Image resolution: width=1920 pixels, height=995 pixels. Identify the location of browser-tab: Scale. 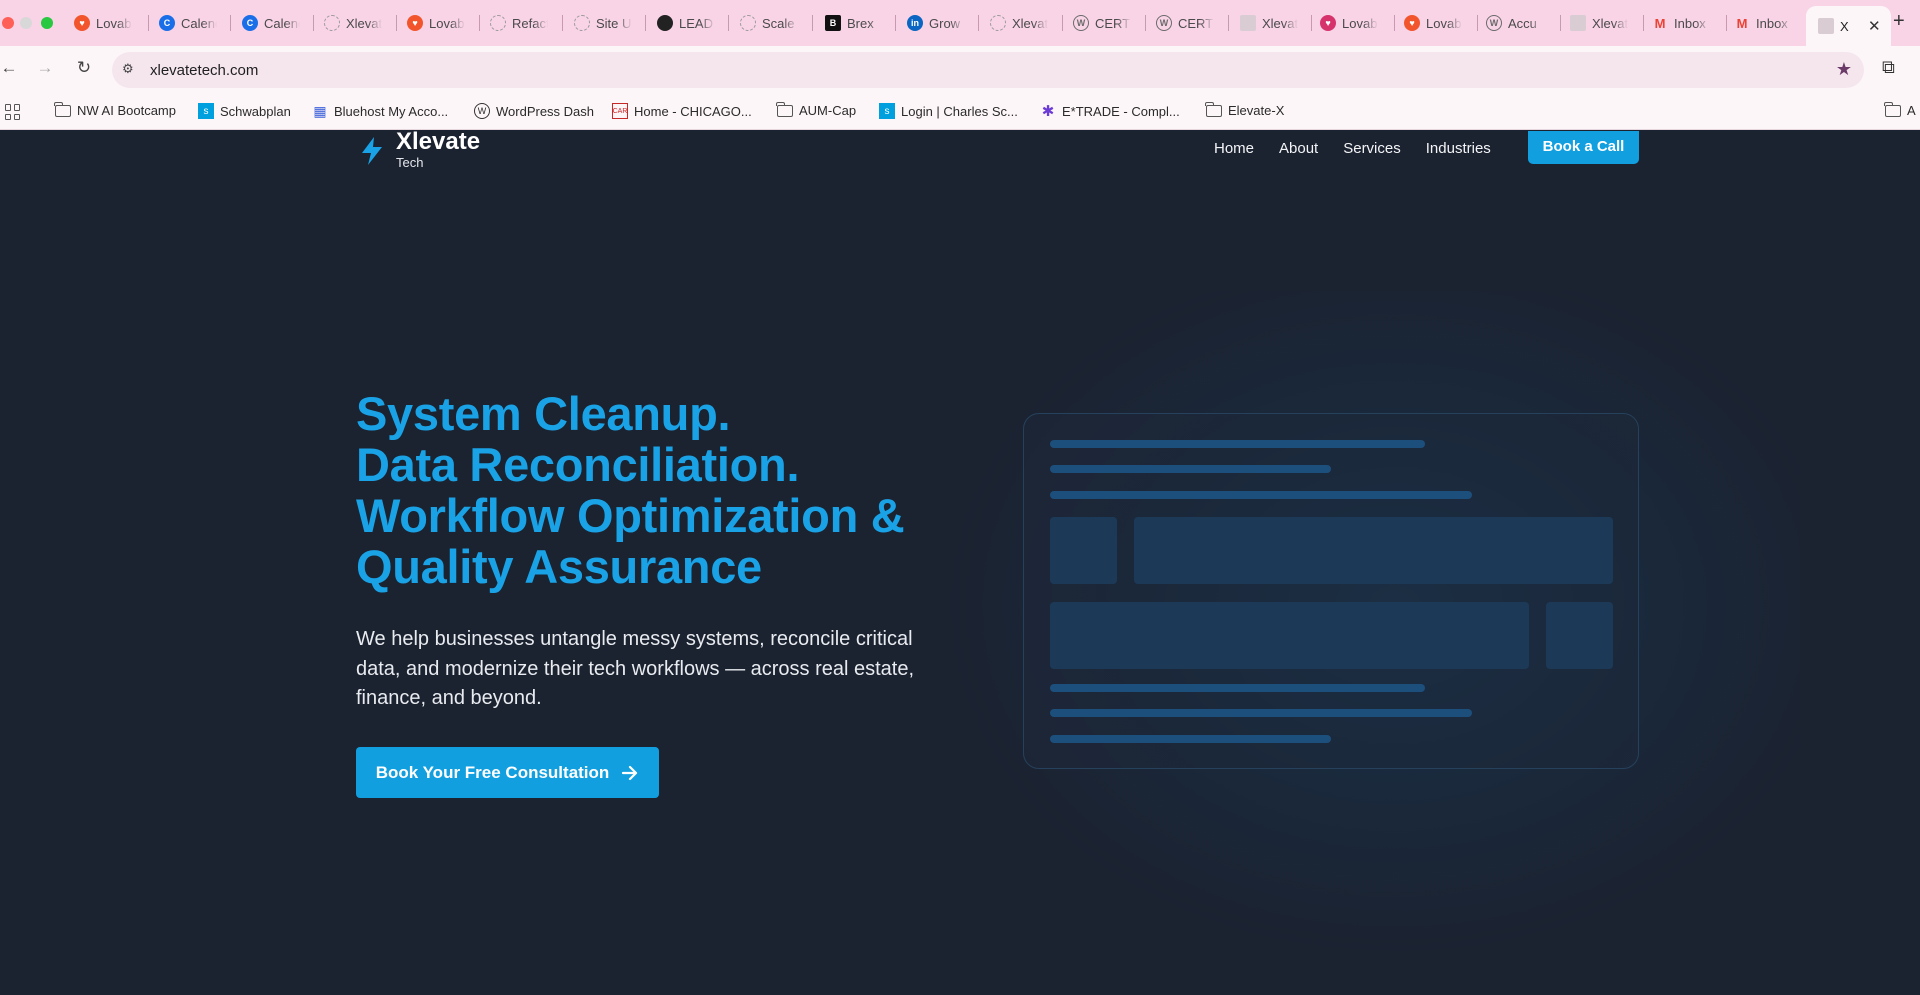
(769, 23).